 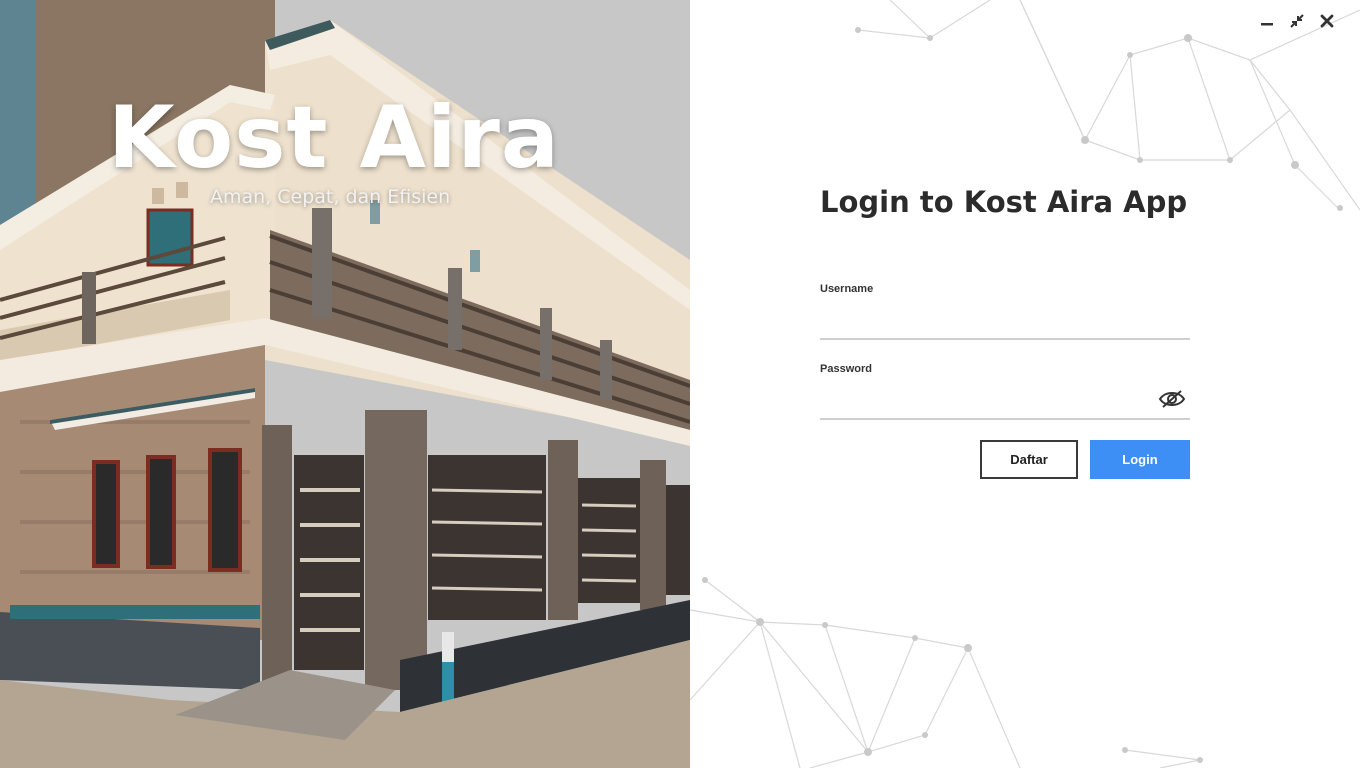 What do you see at coordinates (1327, 21) in the screenshot?
I see `close-icon` at bounding box center [1327, 21].